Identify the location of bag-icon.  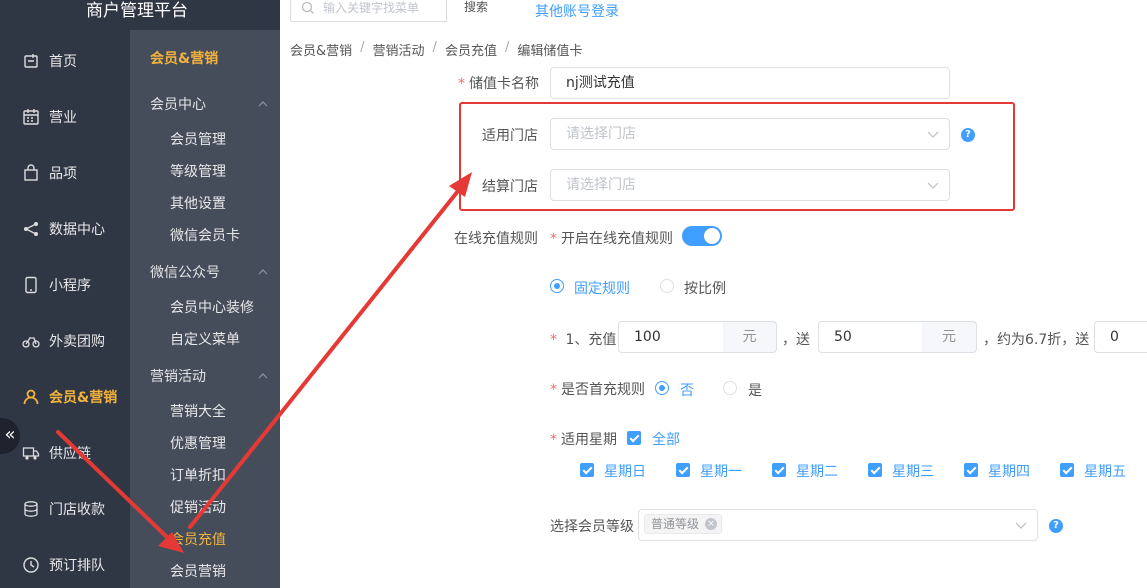
(31, 173).